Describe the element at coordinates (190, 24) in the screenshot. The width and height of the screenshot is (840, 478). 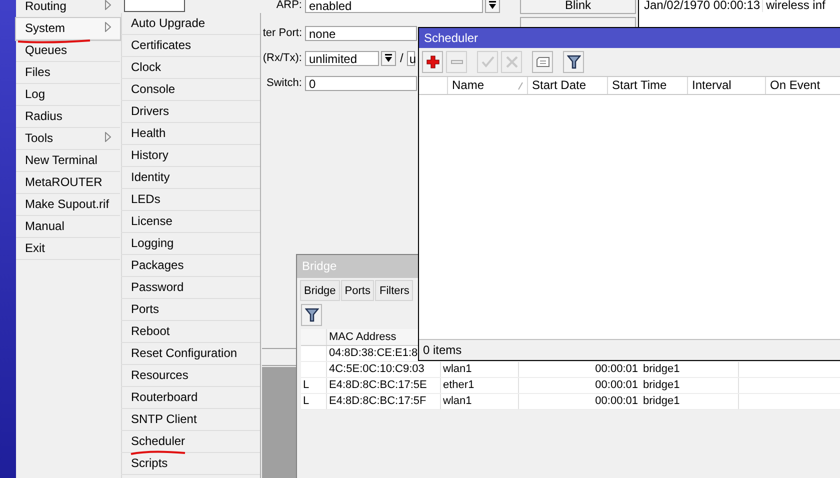
I see `menu-item: Auto Upgrade` at that location.